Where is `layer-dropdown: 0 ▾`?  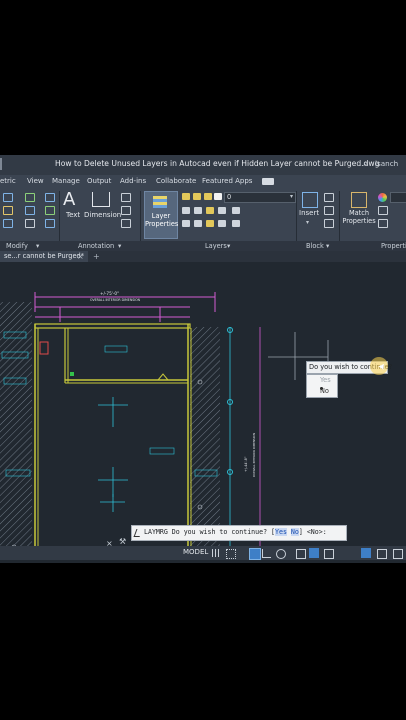
layer-dropdown: 0 ▾ is located at coordinates (260, 197).